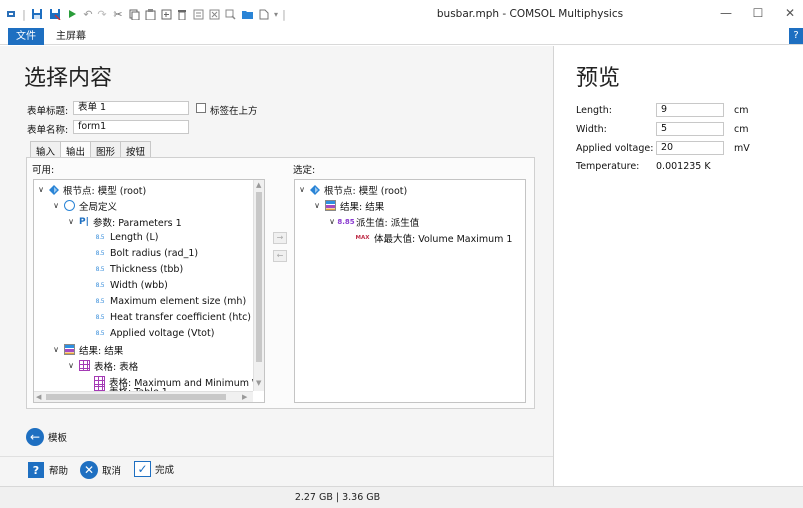  What do you see at coordinates (105, 191) in the screenshot?
I see `tree-node-label: 根节点: 模型 (root)` at bounding box center [105, 191].